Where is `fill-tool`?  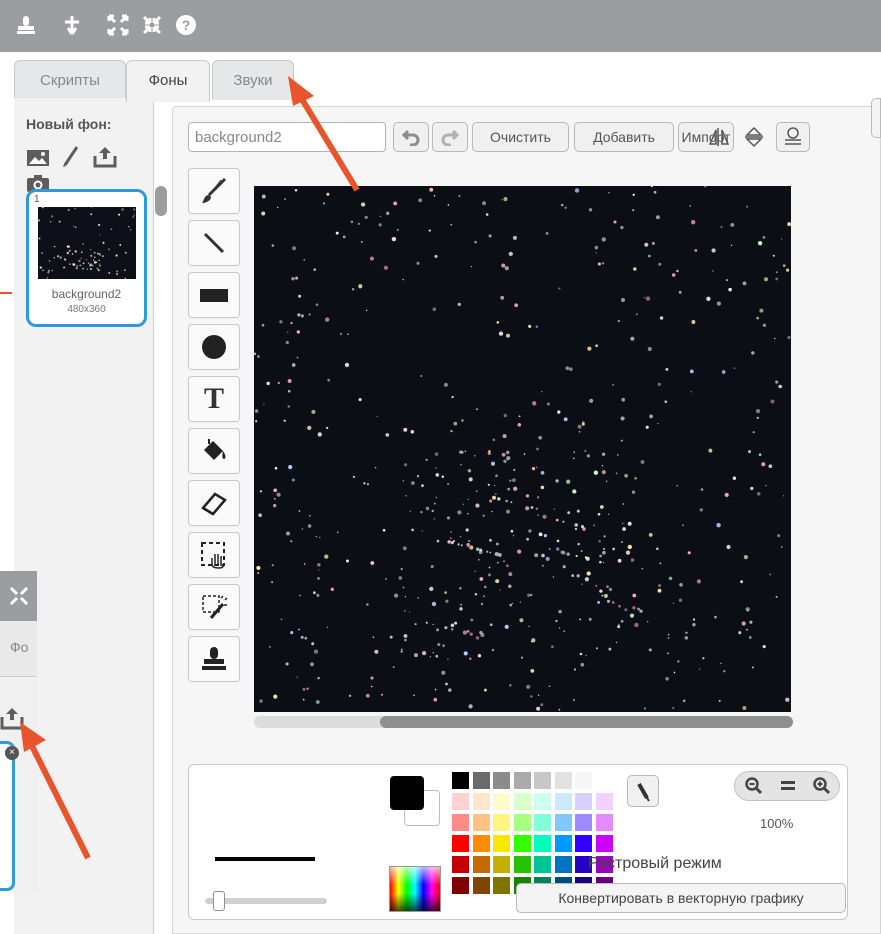
fill-tool is located at coordinates (214, 451).